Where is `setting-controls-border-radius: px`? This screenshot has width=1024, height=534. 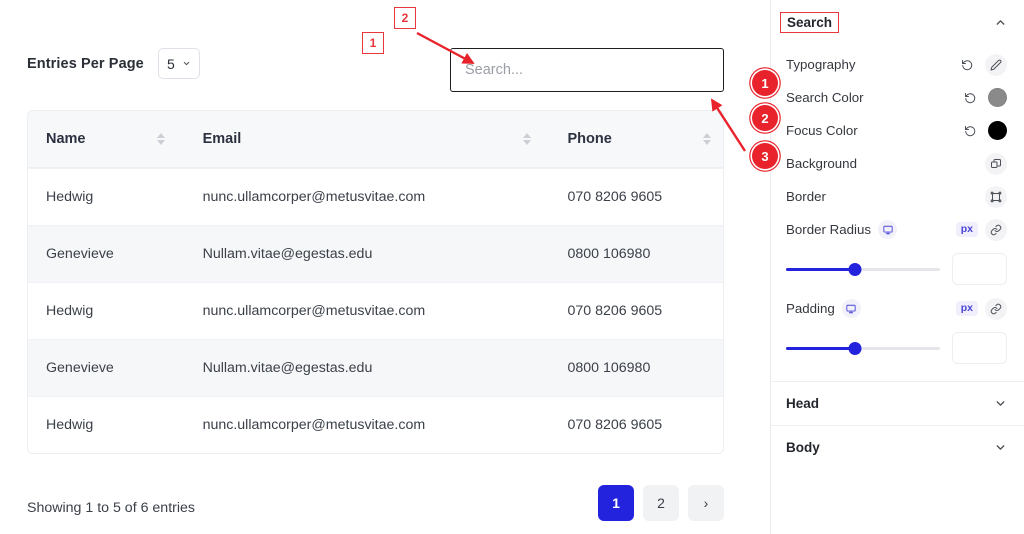
setting-controls-border-radius: px is located at coordinates (981, 229).